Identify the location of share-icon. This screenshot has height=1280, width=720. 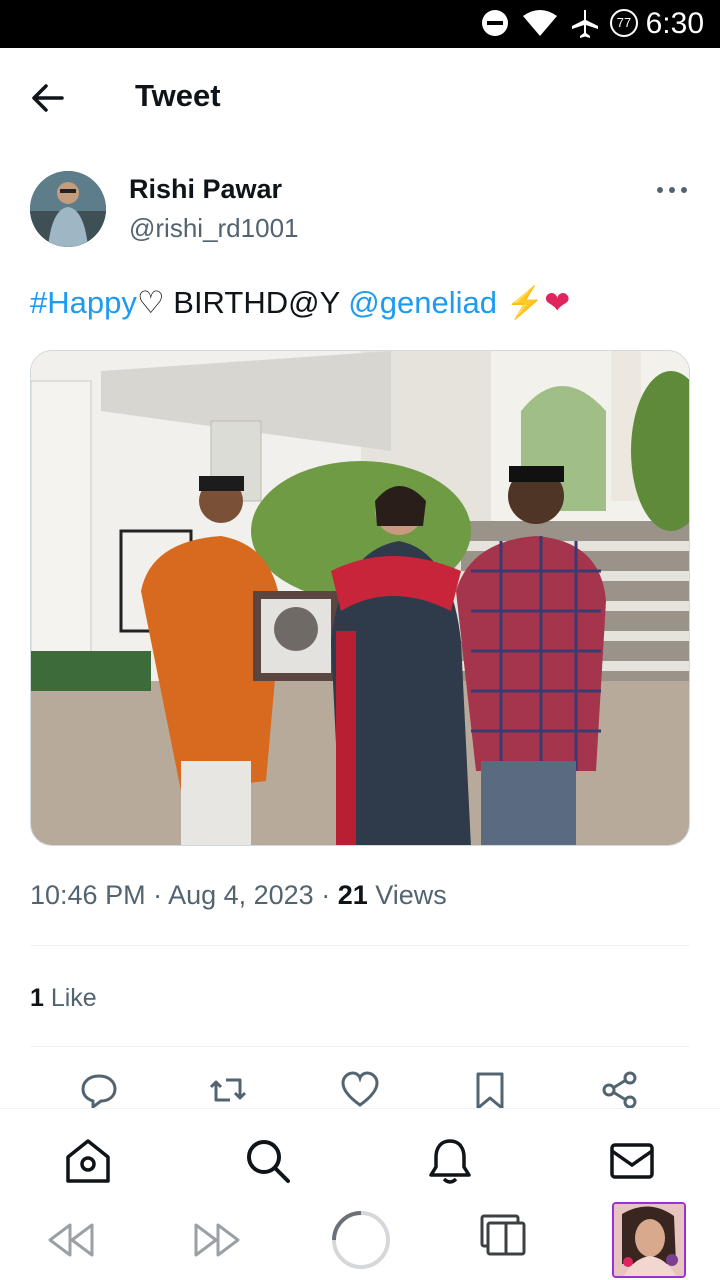
(620, 1090).